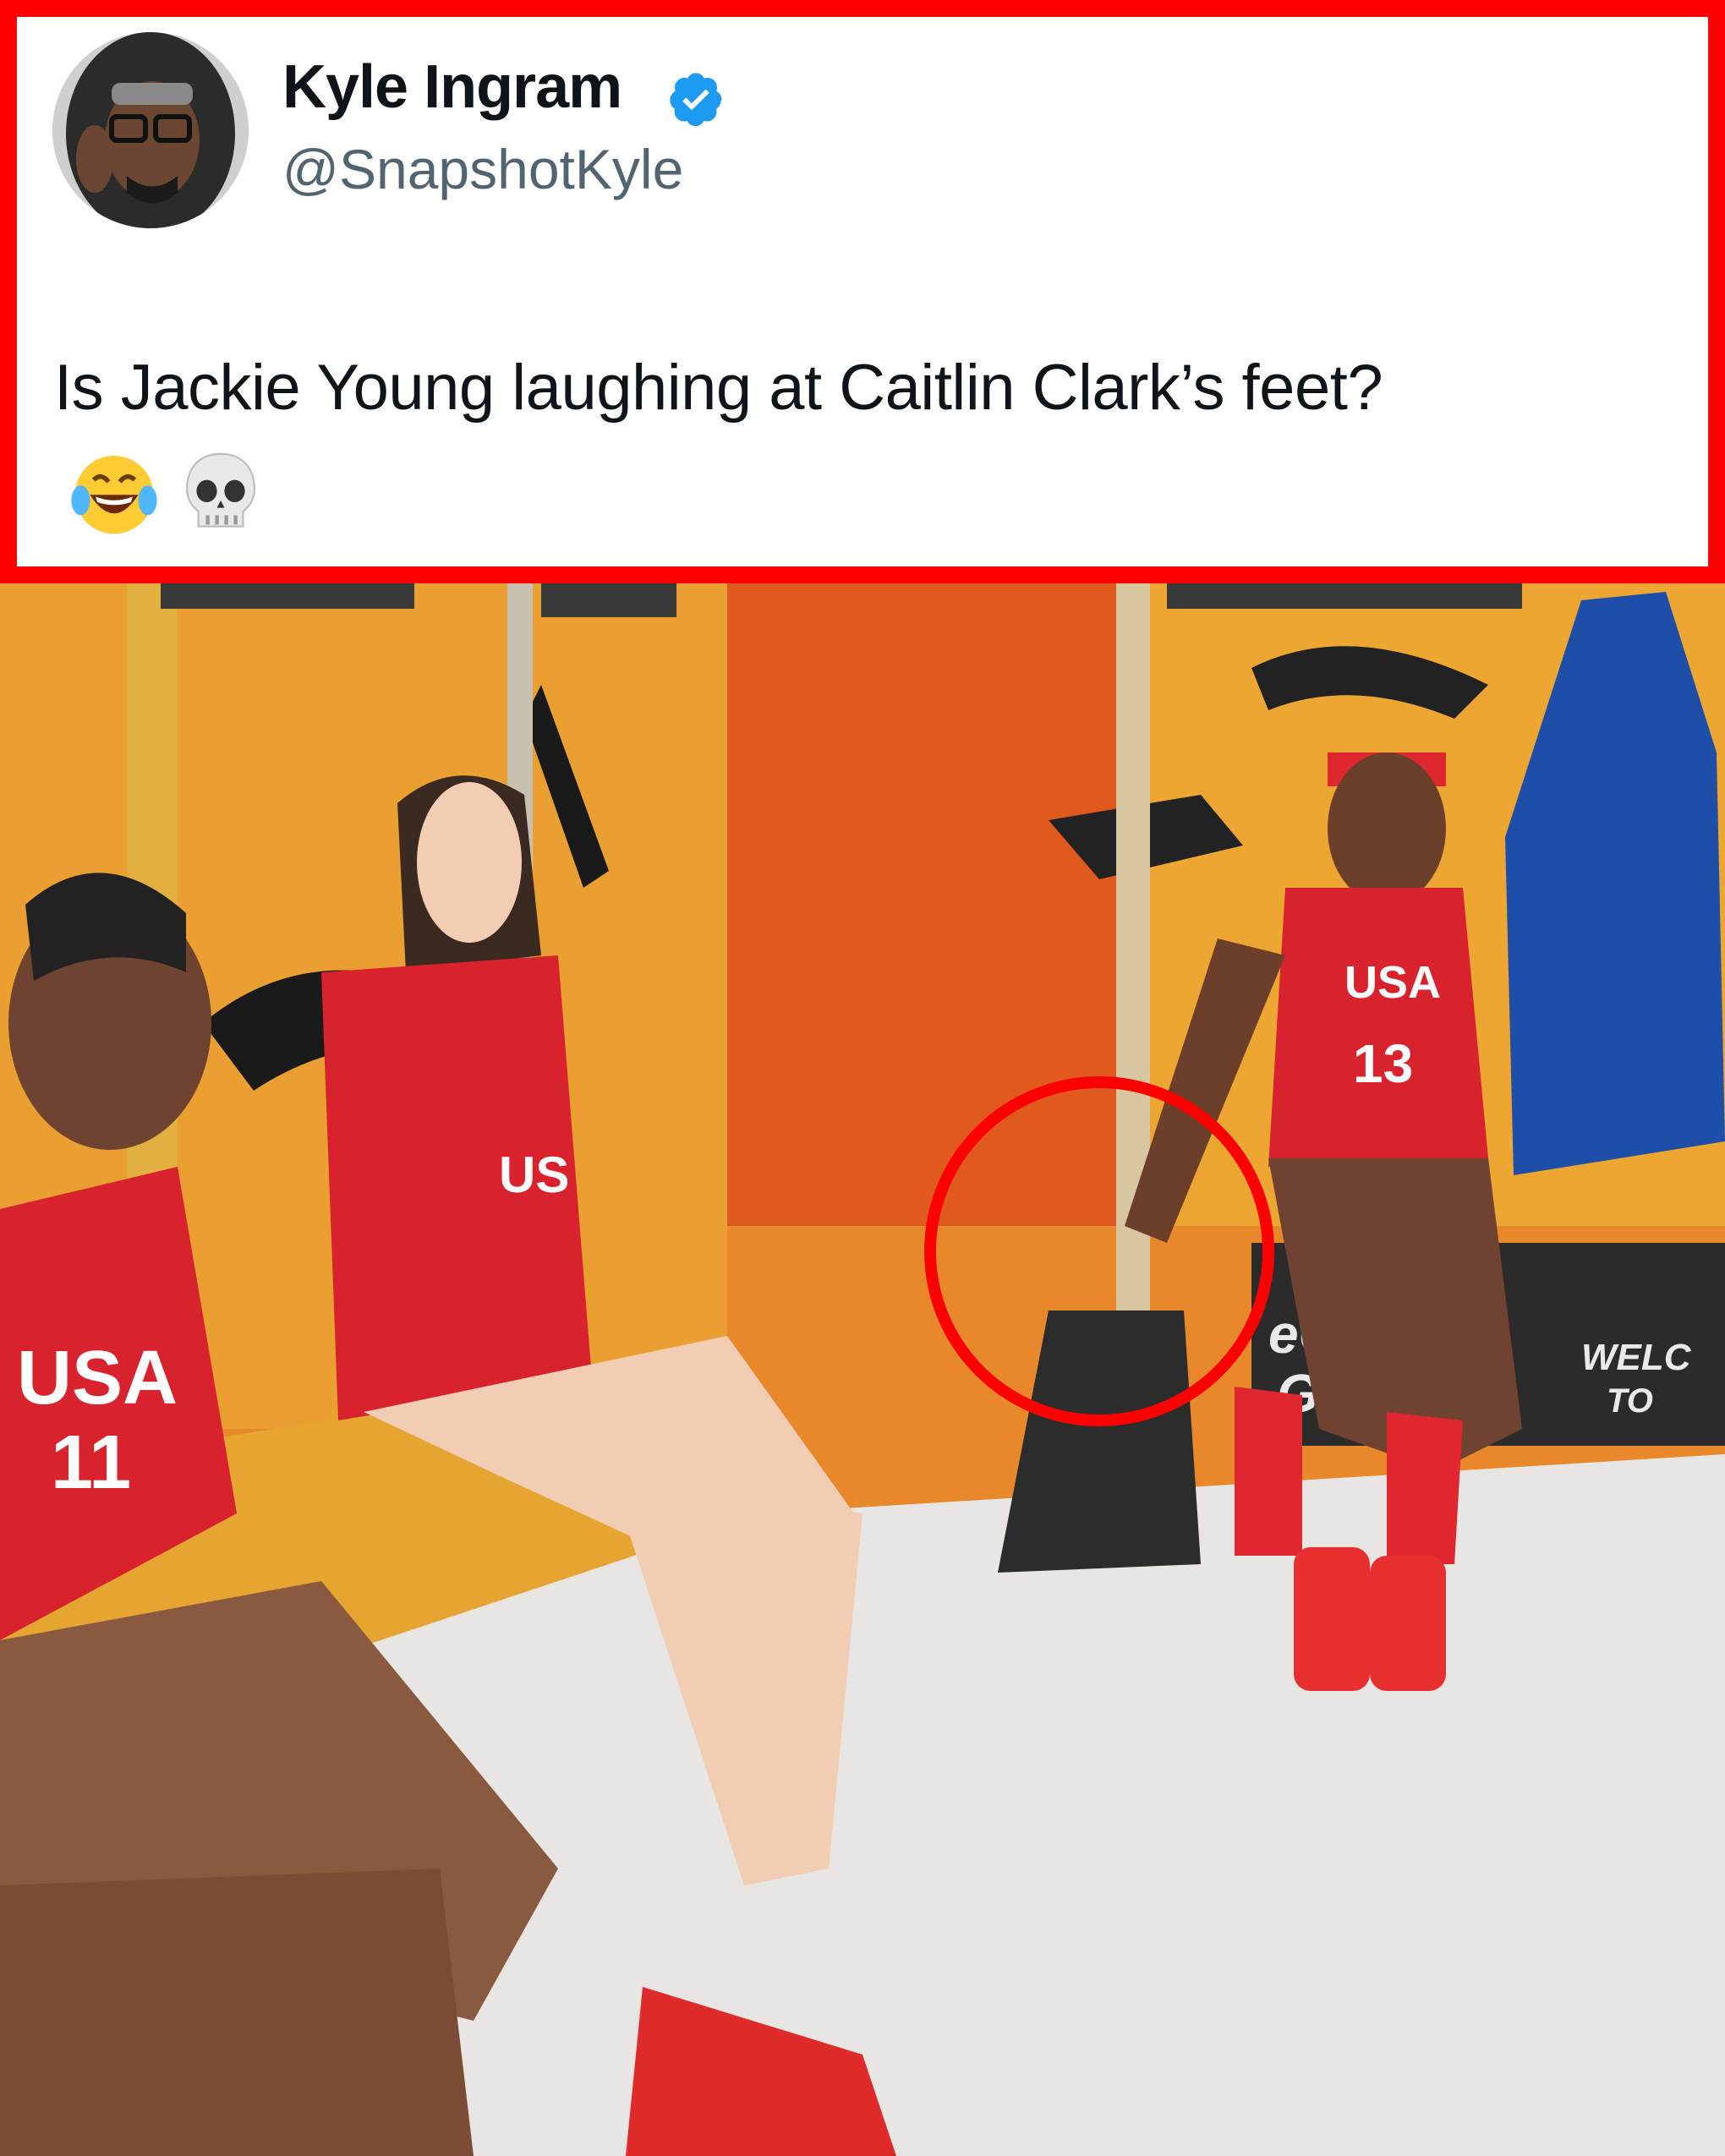  I want to click on svg-text: US, so click(534, 1174).